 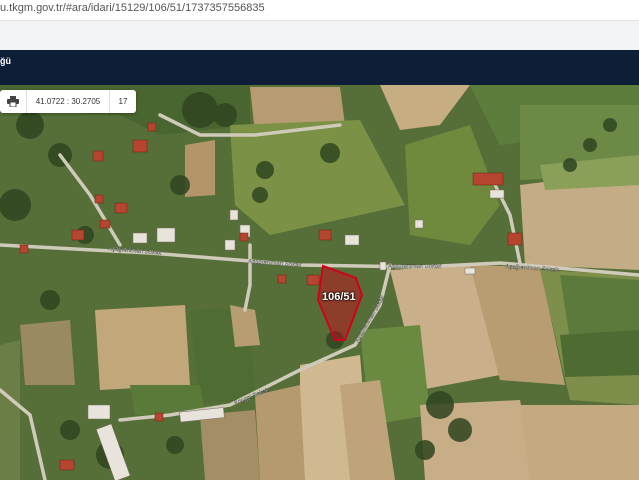 I want to click on coordinate-readout: 41.0722 : 30.2705, so click(x=68, y=101).